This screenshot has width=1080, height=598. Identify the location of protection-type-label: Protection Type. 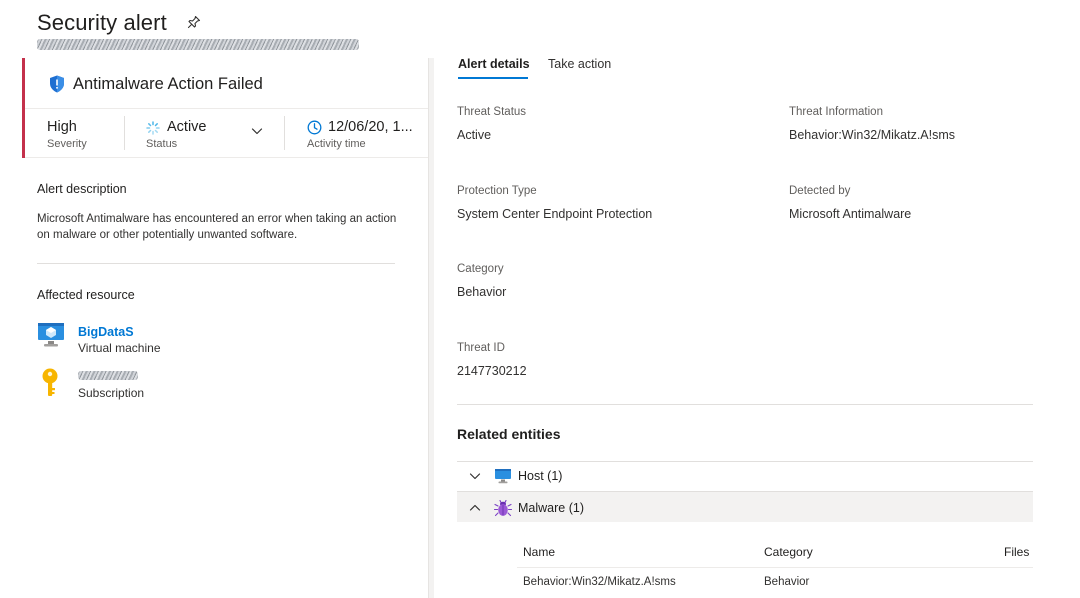
(497, 191).